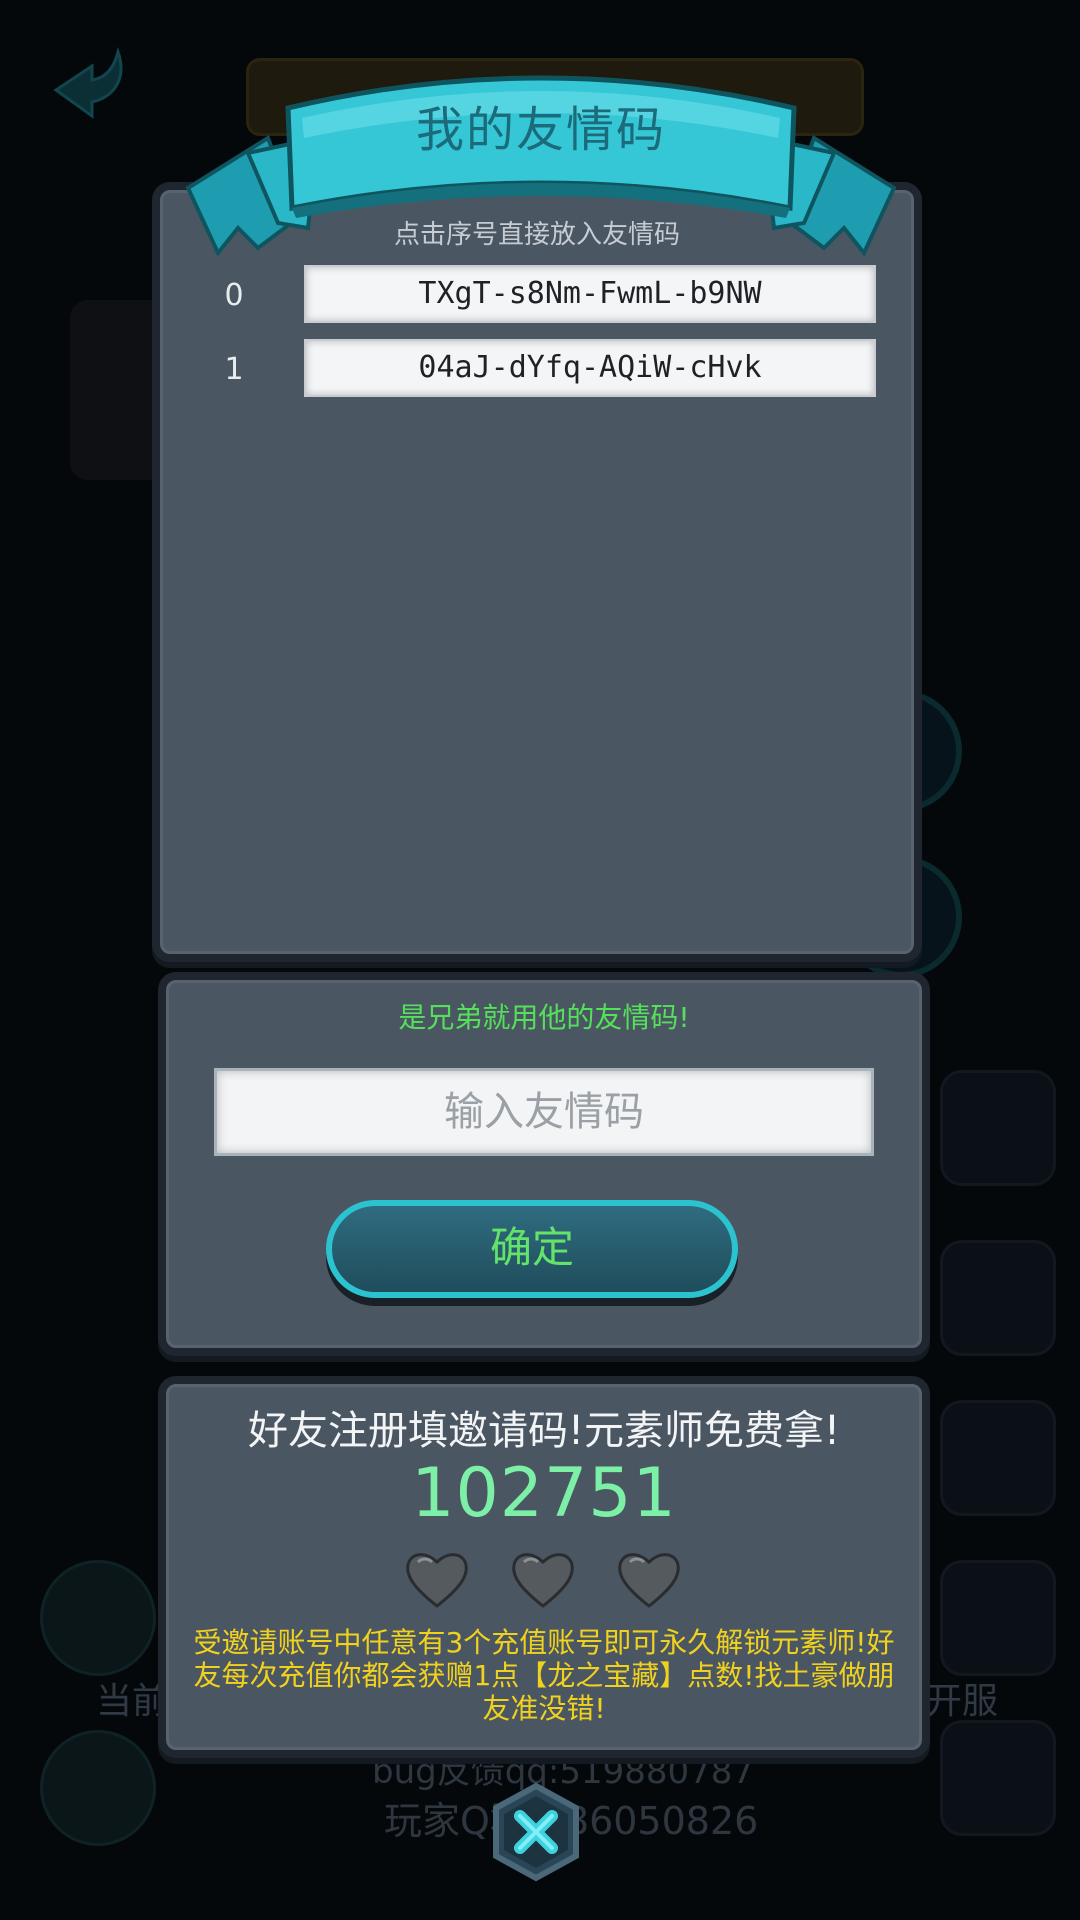 The width and height of the screenshot is (1080, 1920). What do you see at coordinates (998, 1778) in the screenshot?
I see `background-settings-icon` at bounding box center [998, 1778].